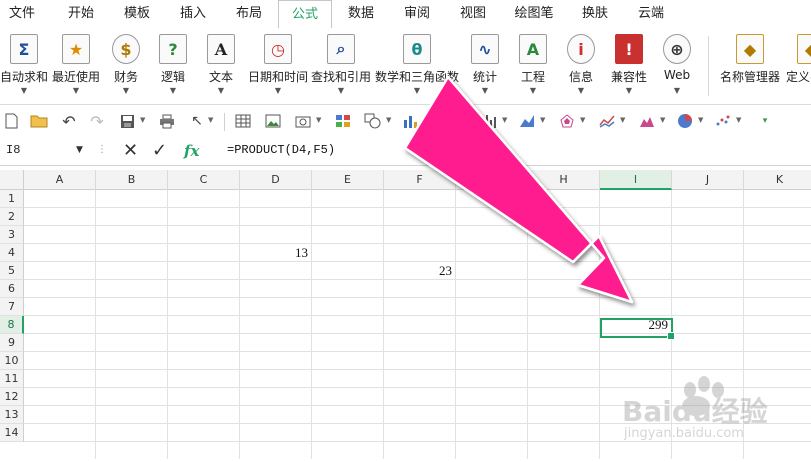  What do you see at coordinates (343, 121) in the screenshot?
I see `smartart-icon` at bounding box center [343, 121].